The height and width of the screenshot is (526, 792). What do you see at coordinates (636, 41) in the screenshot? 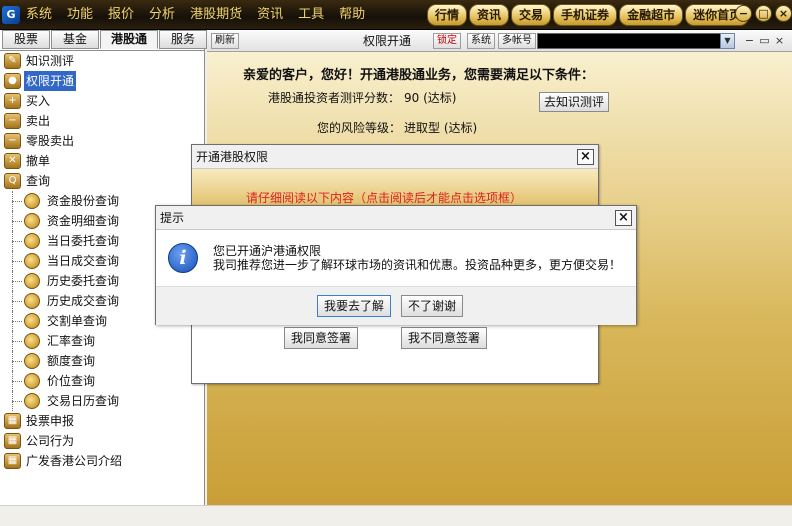
I see `account-select` at bounding box center [636, 41].